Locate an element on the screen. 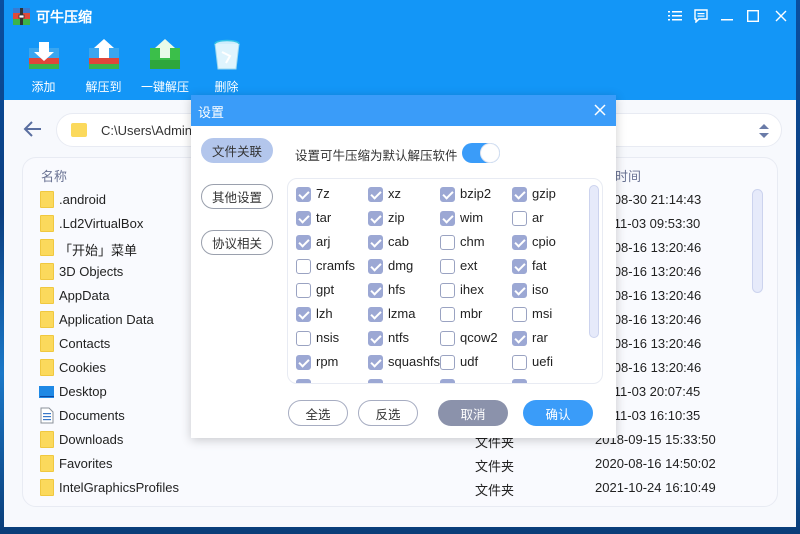 The height and width of the screenshot is (534, 800). extension-checkbox-iso: iso is located at coordinates (548, 290).